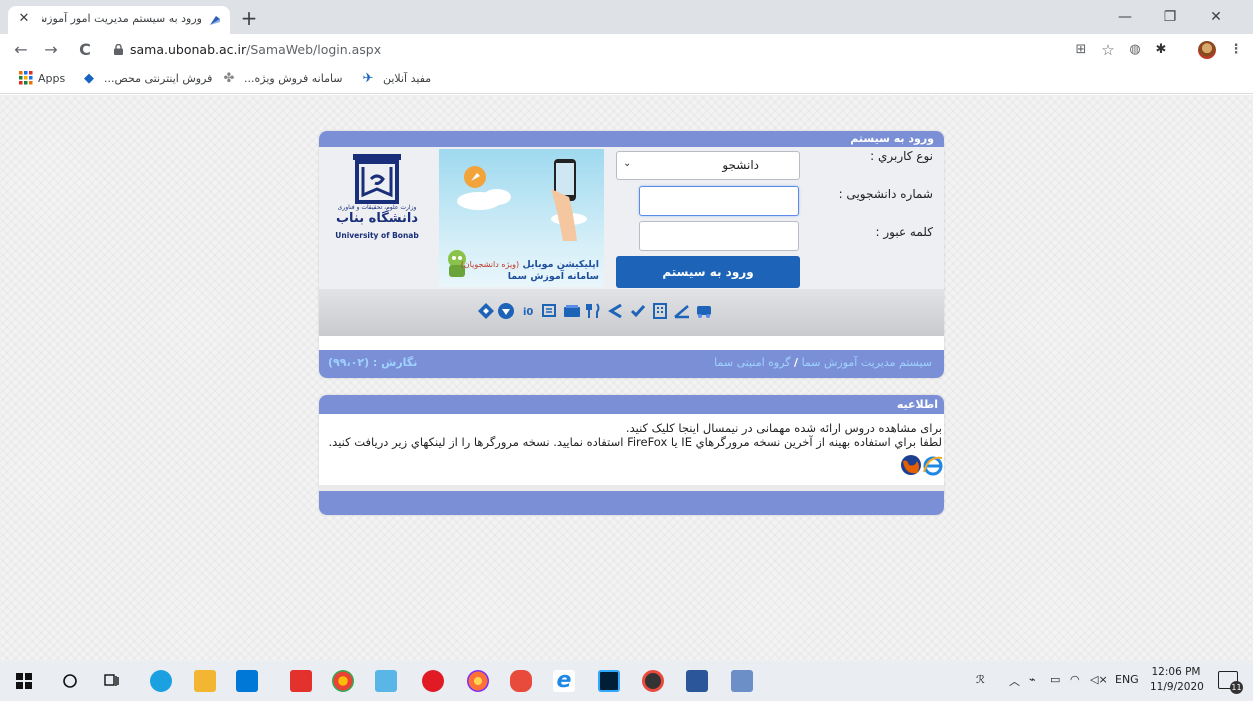  What do you see at coordinates (708, 272) in the screenshot?
I see `login-button: ورود به سیستم` at bounding box center [708, 272].